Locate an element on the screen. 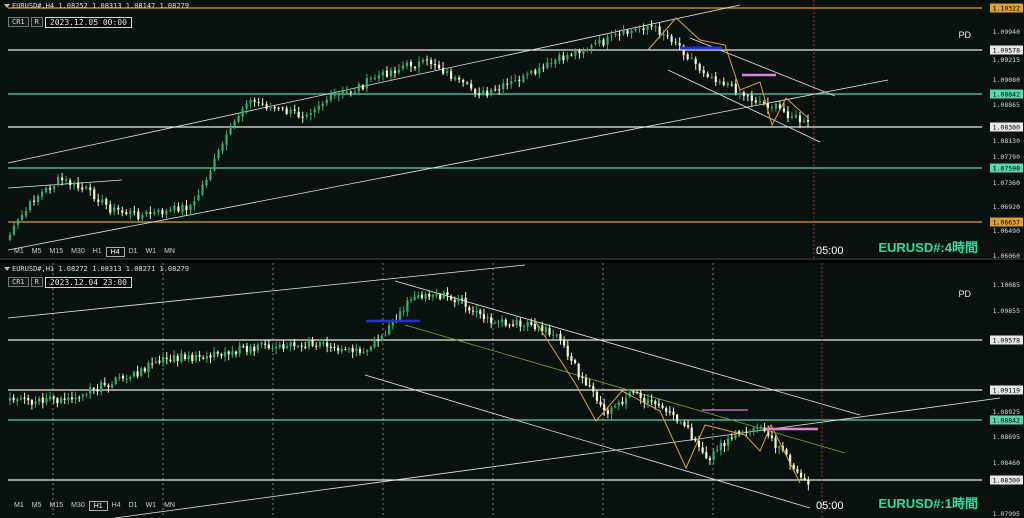 Image resolution: width=1024 pixels, height=518 pixels. datetime-field: 2023.12.05 00:00 is located at coordinates (88, 22).